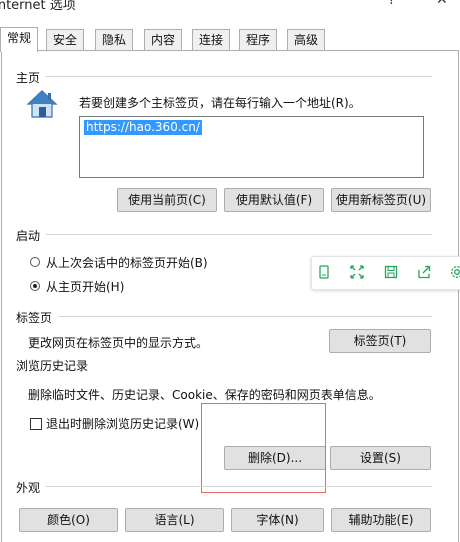 This screenshot has height=542, width=460. What do you see at coordinates (174, 520) in the screenshot?
I see `languages-button: 语言(L)` at bounding box center [174, 520].